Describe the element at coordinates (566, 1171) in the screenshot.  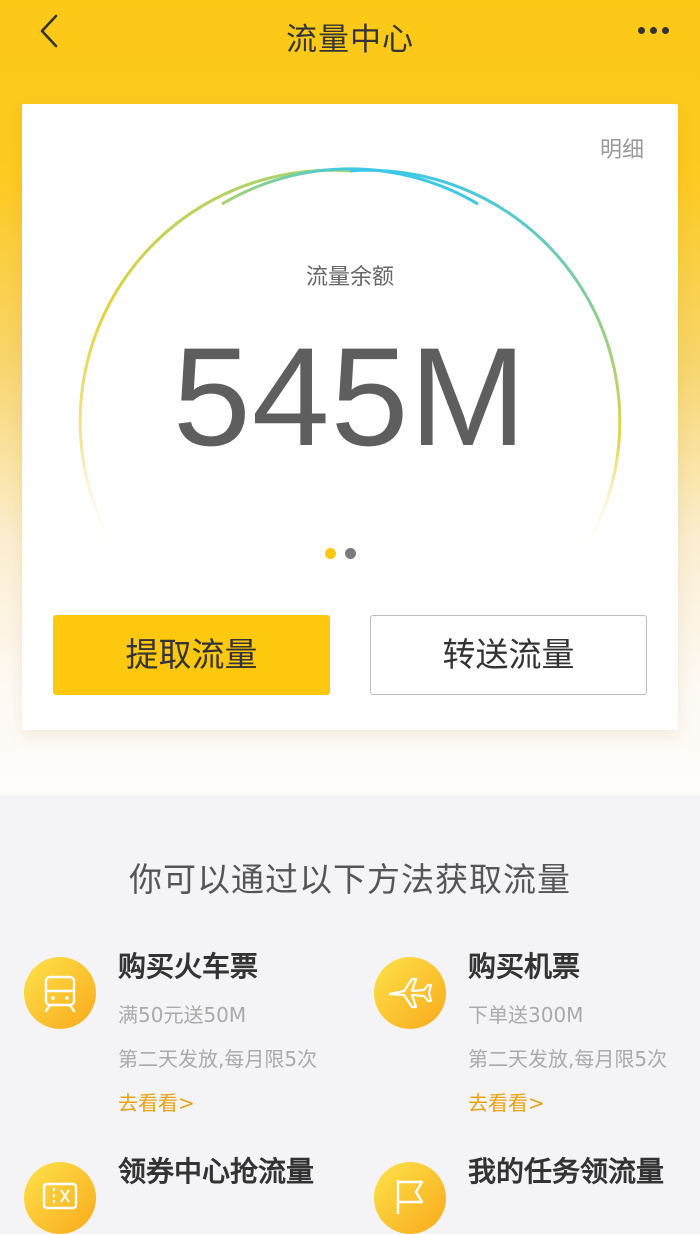
I see `method-title: 我的任务领流量` at that location.